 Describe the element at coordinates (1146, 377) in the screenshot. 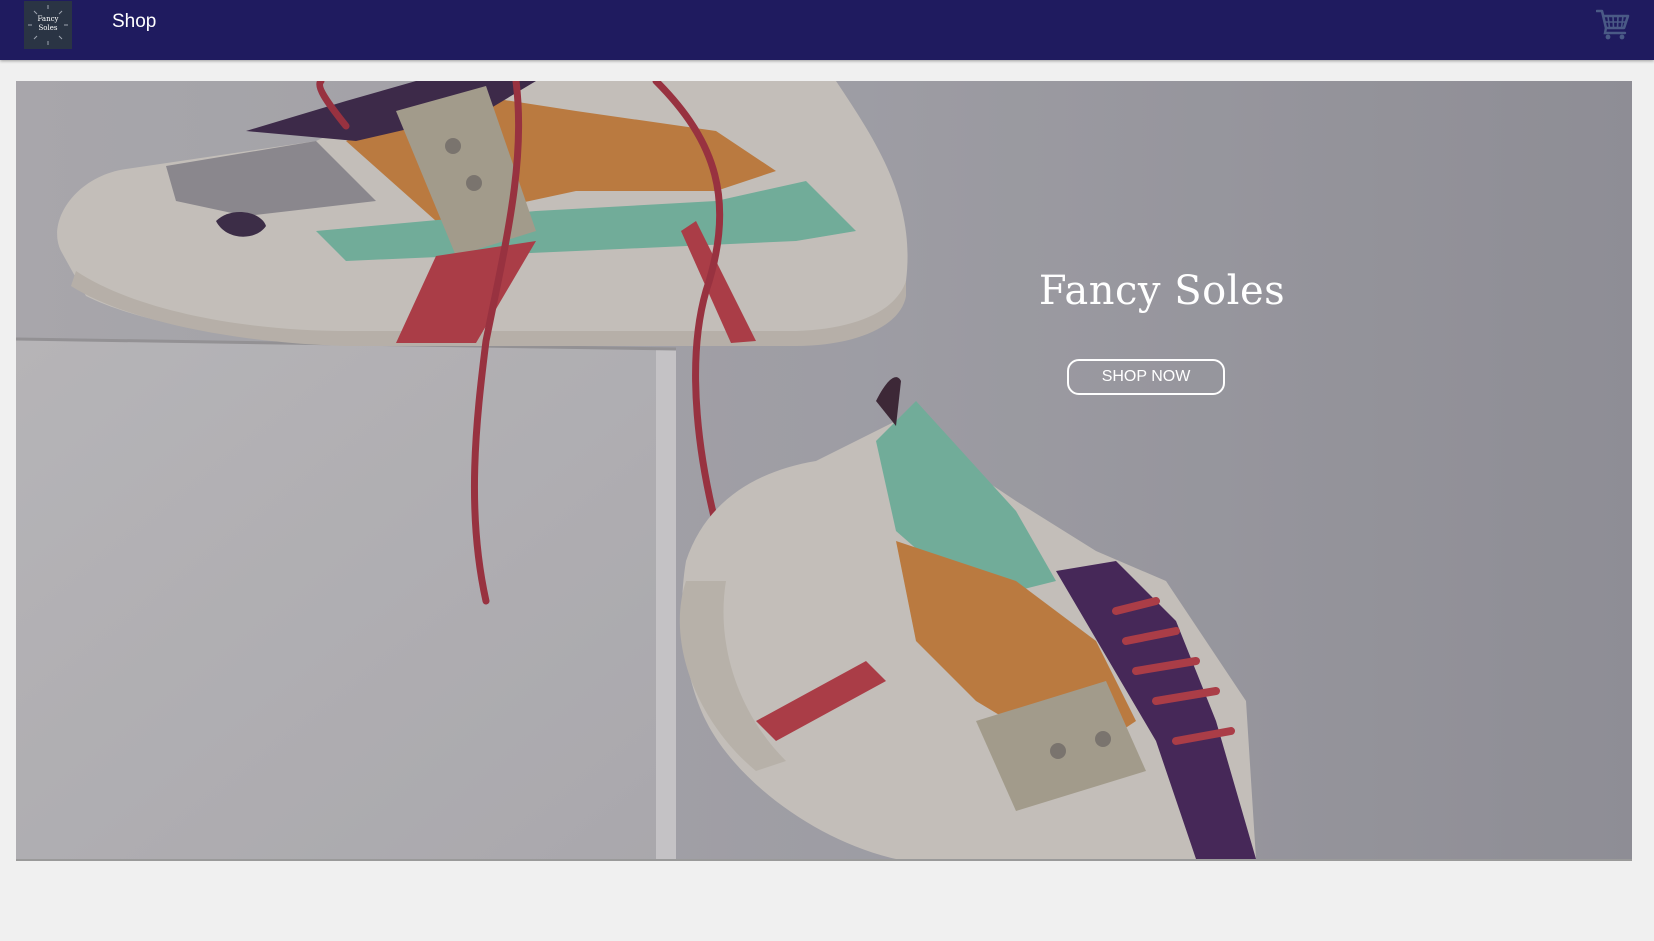

I see `shop-now-button: SHOP NOW` at that location.